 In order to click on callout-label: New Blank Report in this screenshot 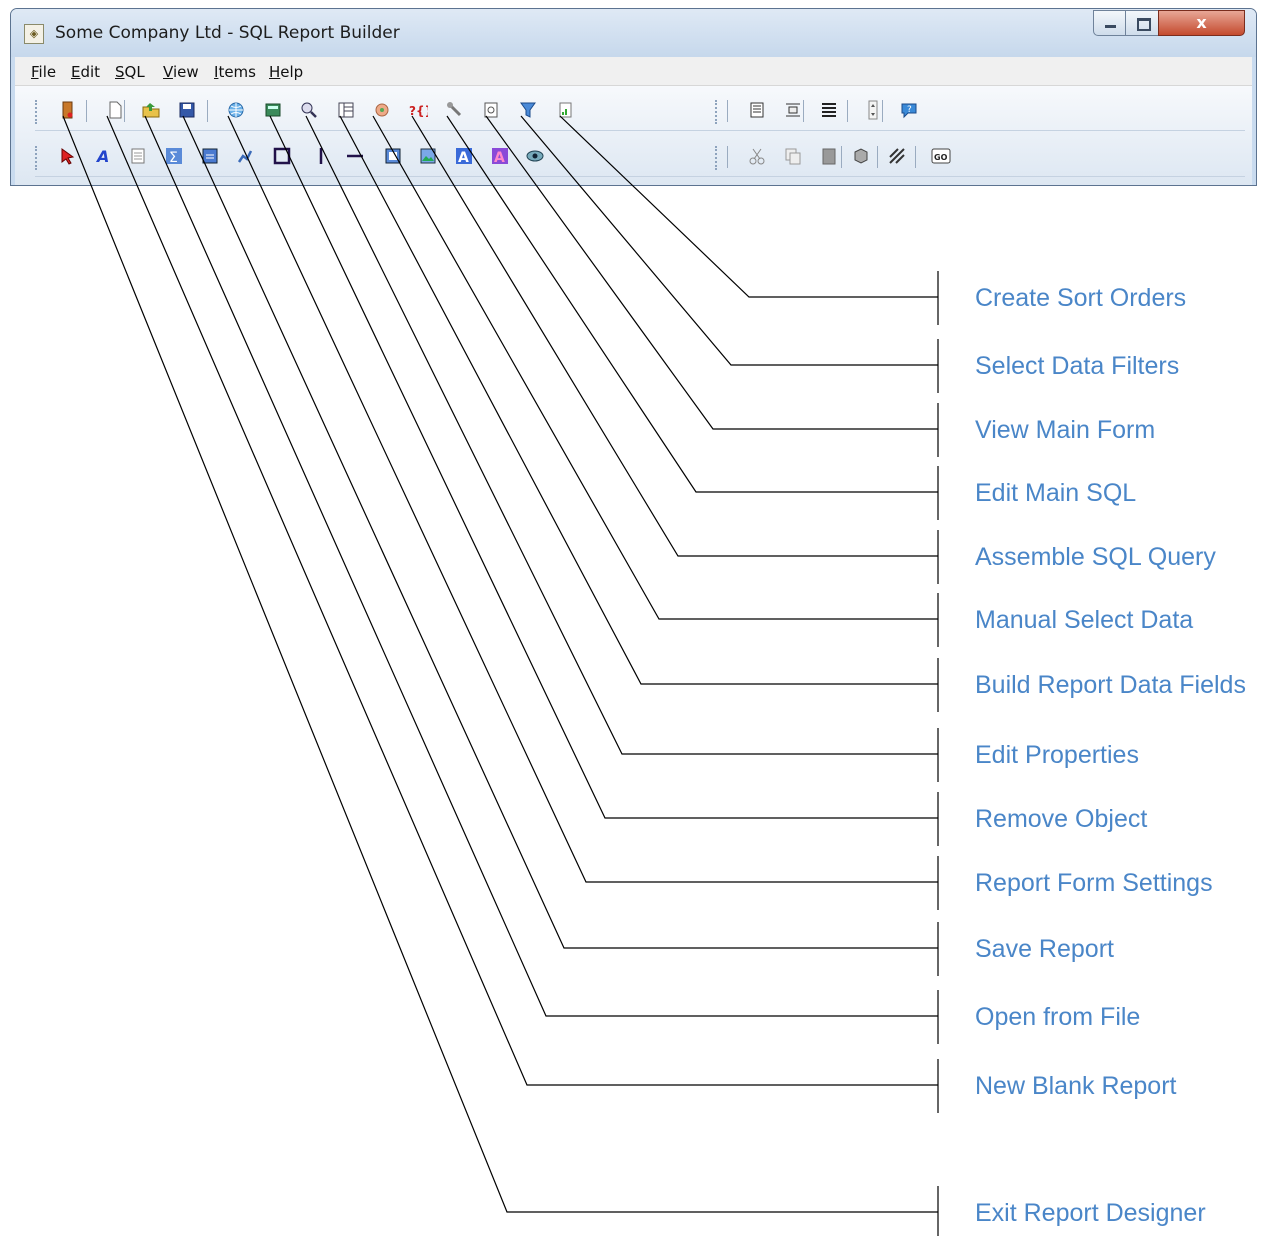, I will do `click(1076, 1086)`.